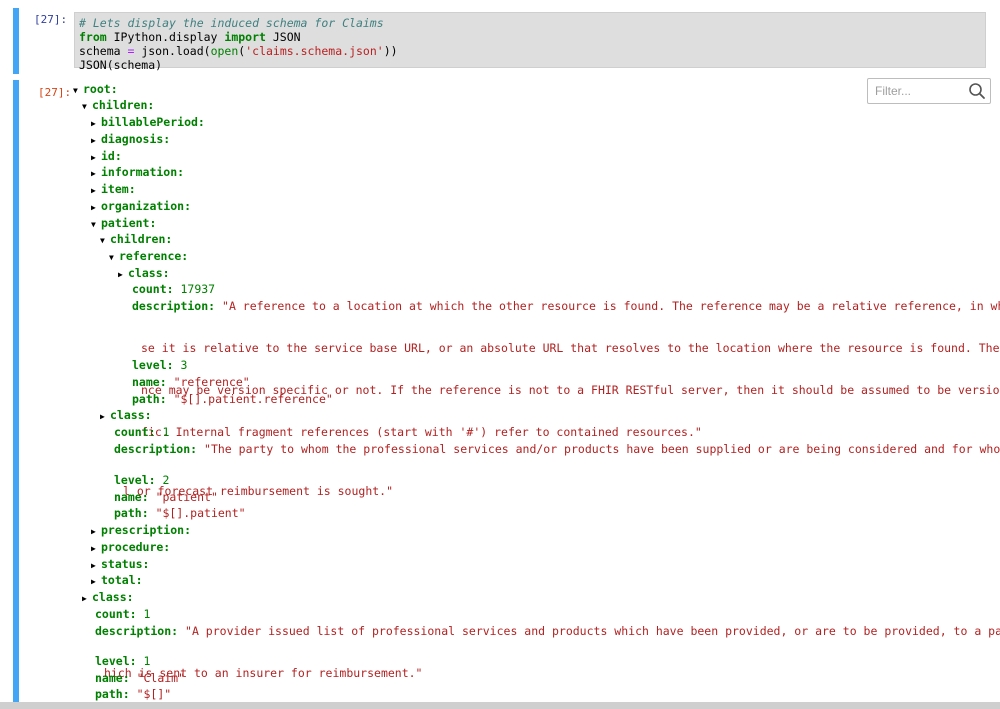  What do you see at coordinates (232, 399) in the screenshot?
I see `reference-path: path: "$[].patient.reference"` at bounding box center [232, 399].